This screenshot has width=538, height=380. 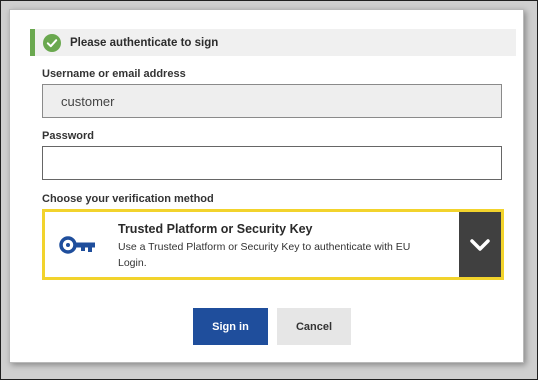 What do you see at coordinates (272, 163) in the screenshot?
I see `password-field` at bounding box center [272, 163].